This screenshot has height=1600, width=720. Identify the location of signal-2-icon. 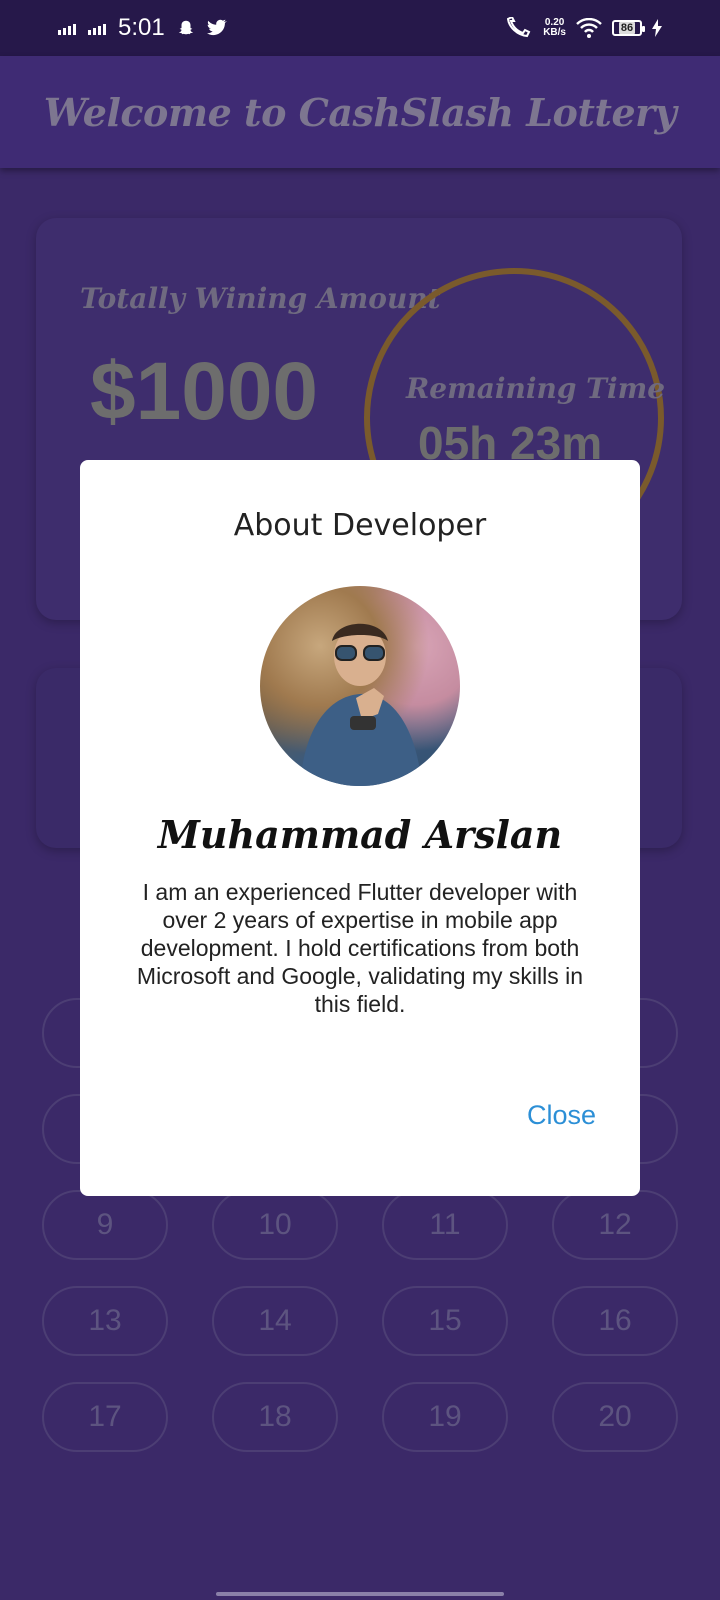
(97, 28).